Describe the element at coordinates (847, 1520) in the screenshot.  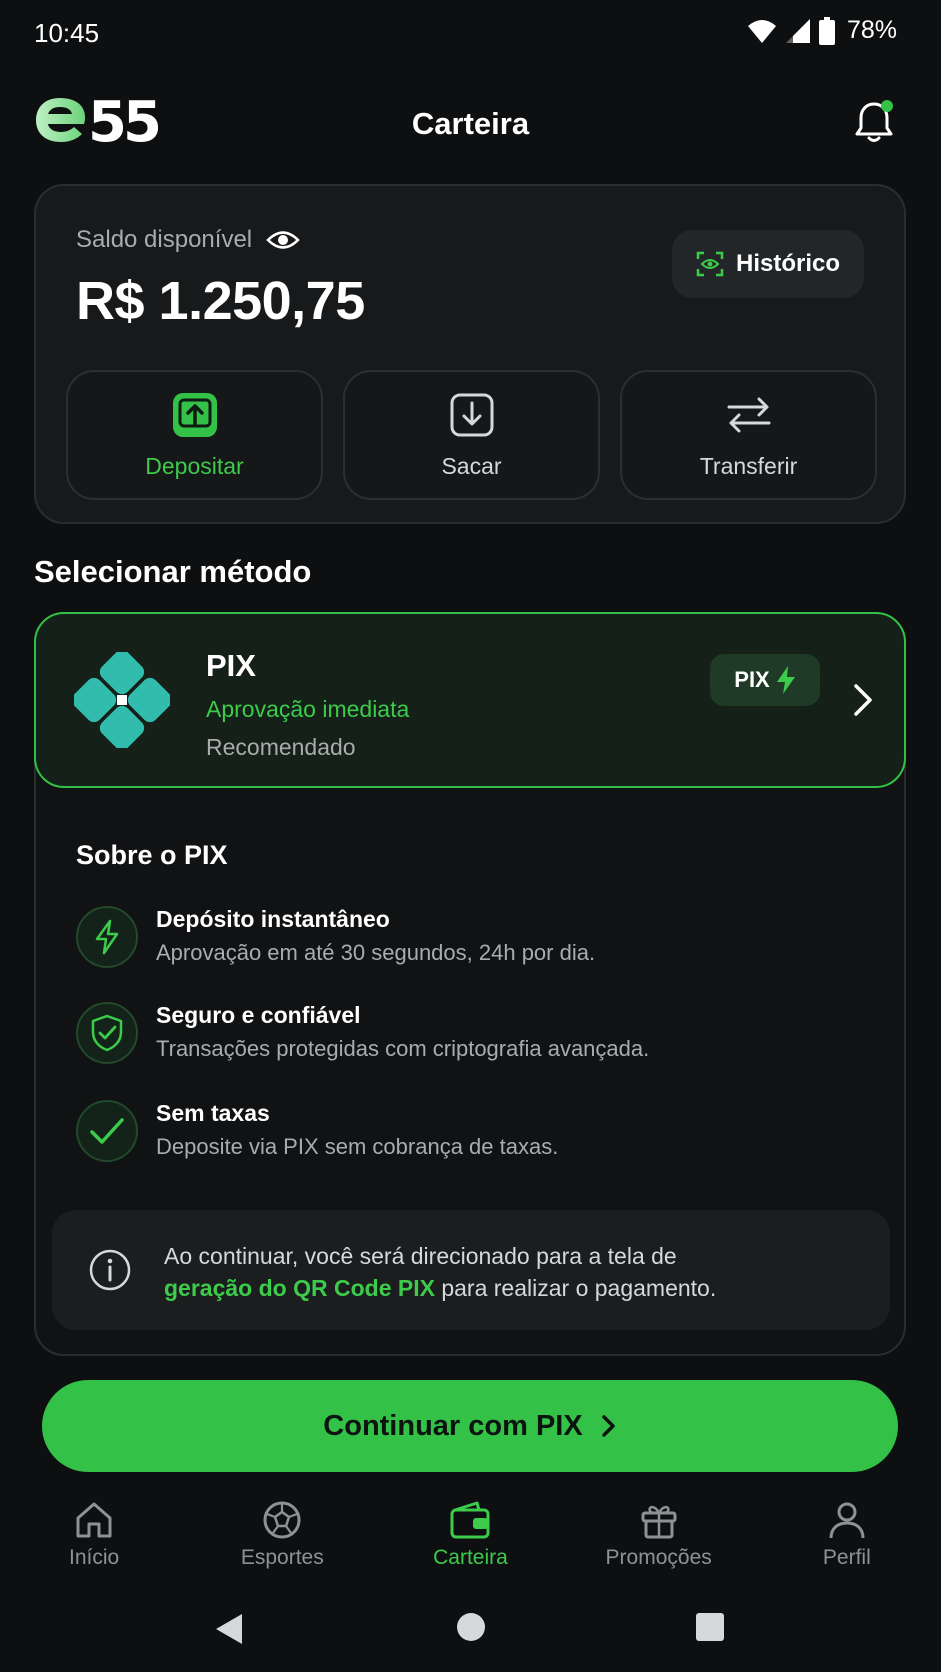
I see `user-icon` at that location.